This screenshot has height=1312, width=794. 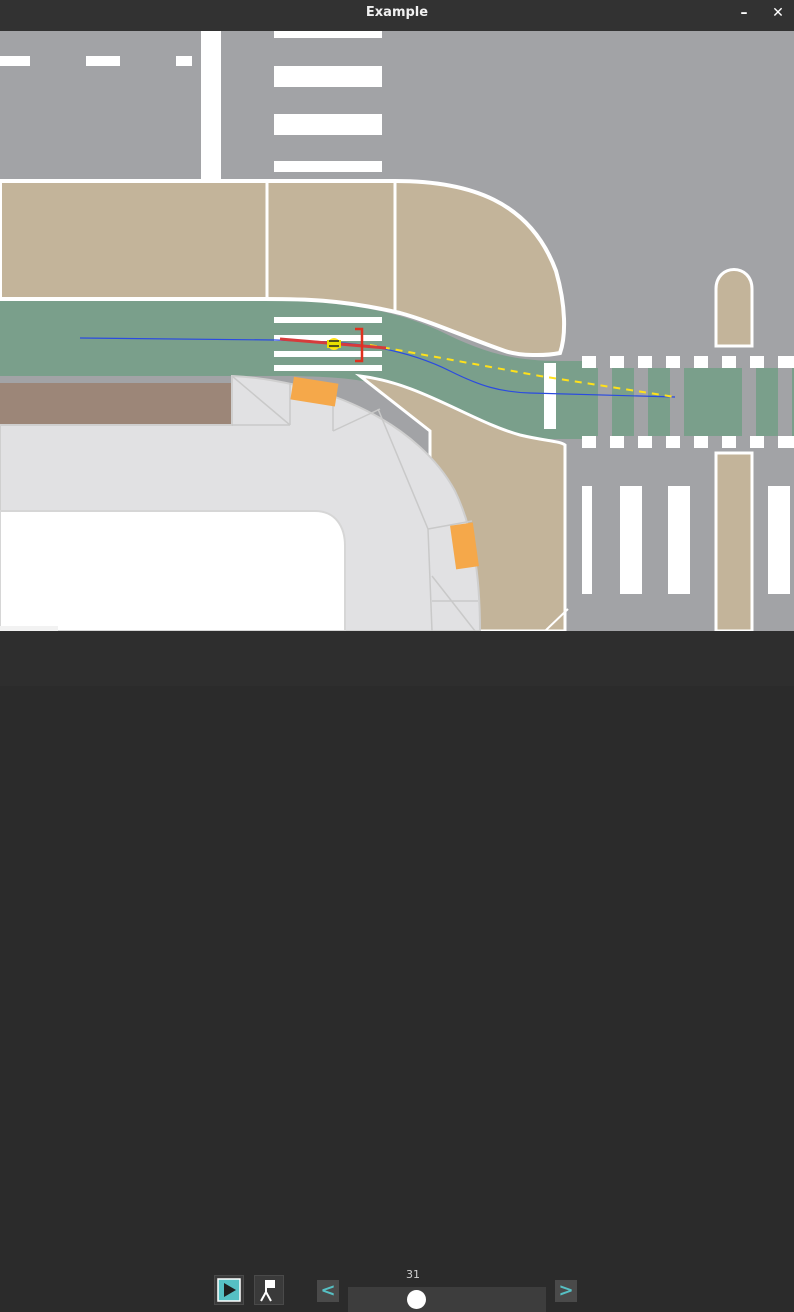 What do you see at coordinates (734, 541) in the screenshot?
I see `median-island-bottom` at bounding box center [734, 541].